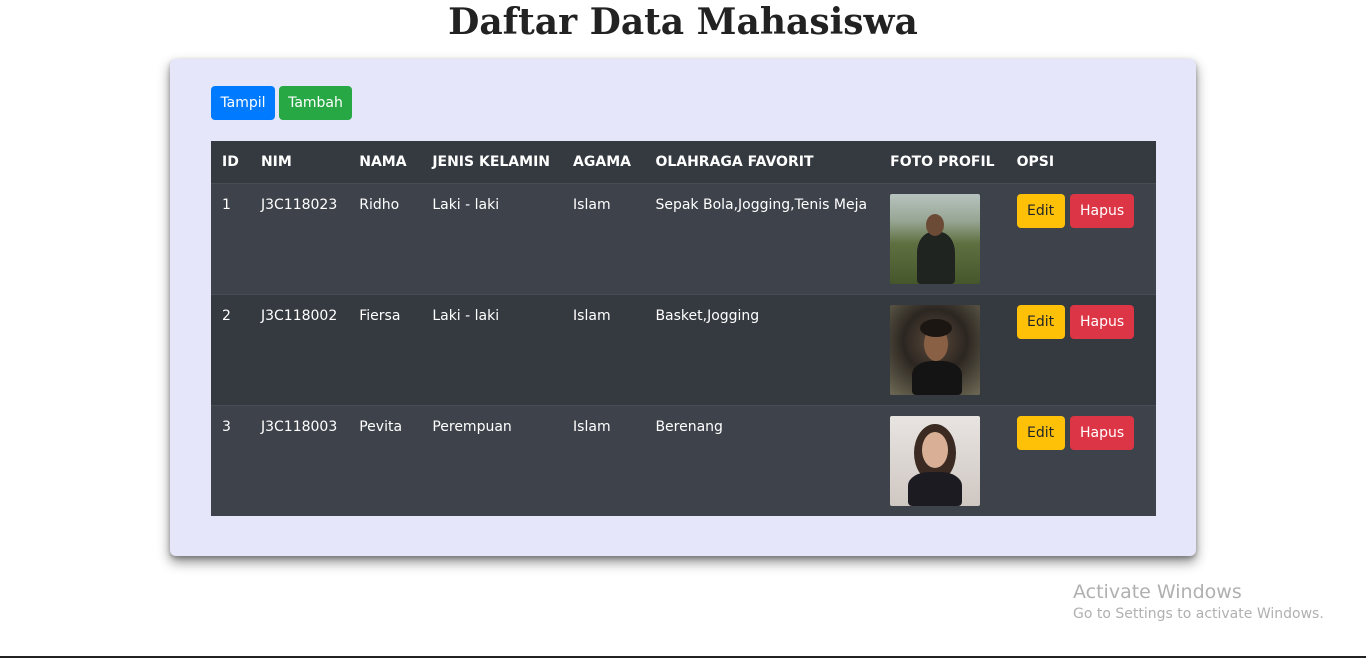  Describe the element at coordinates (603, 162) in the screenshot. I see `header-agama: AGAMA` at that location.